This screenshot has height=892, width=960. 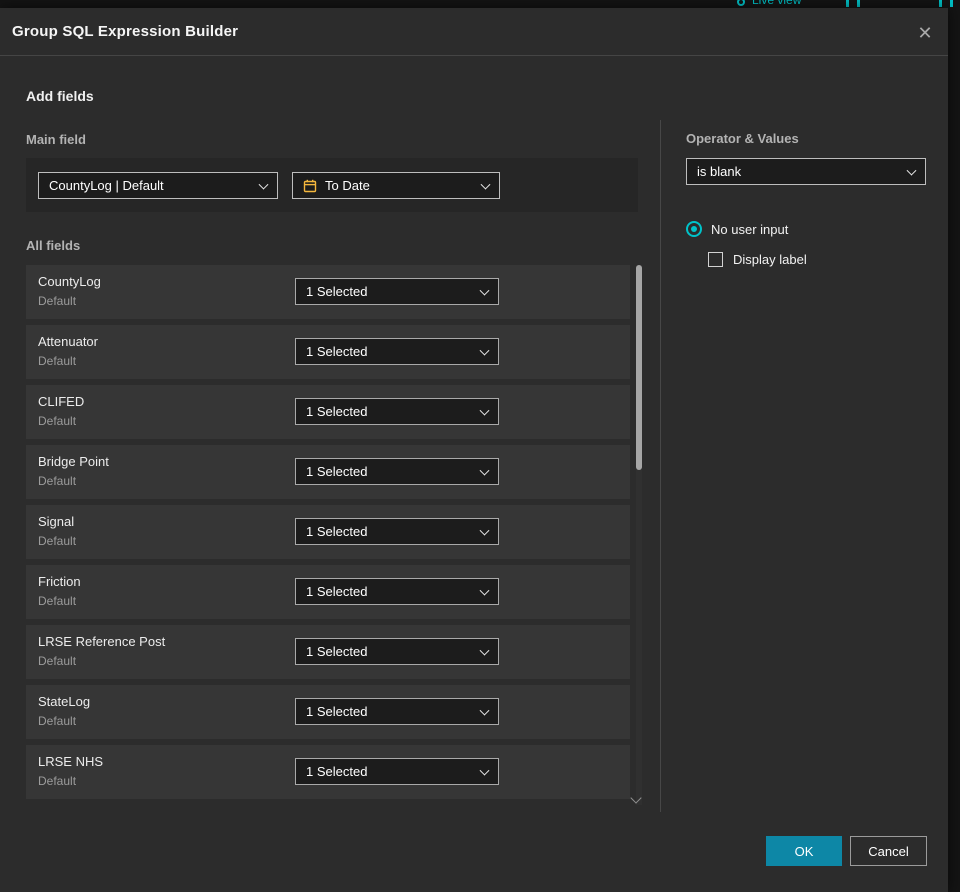 What do you see at coordinates (56, 521) in the screenshot?
I see `field-name: Signal` at bounding box center [56, 521].